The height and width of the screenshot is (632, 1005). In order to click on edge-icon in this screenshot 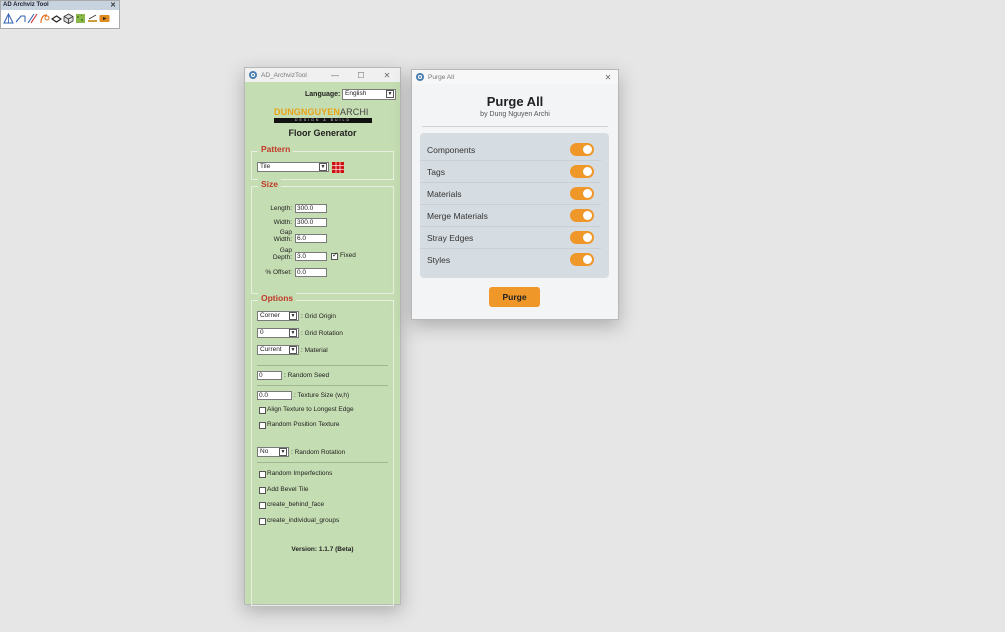, I will do `click(56, 18)`.